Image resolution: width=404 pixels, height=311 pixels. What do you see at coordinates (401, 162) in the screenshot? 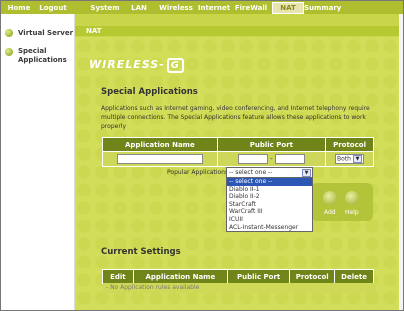
I see `right-edge` at bounding box center [401, 162].